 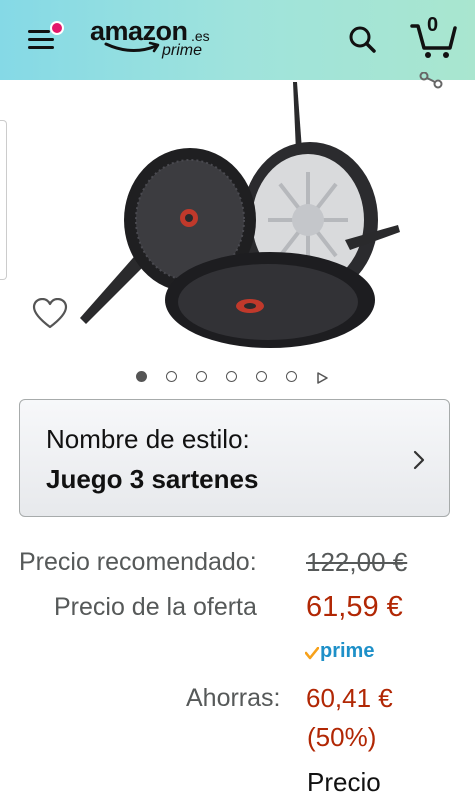 I want to click on top-nav-bar: amazon .es prime 0, so click(x=237, y=40).